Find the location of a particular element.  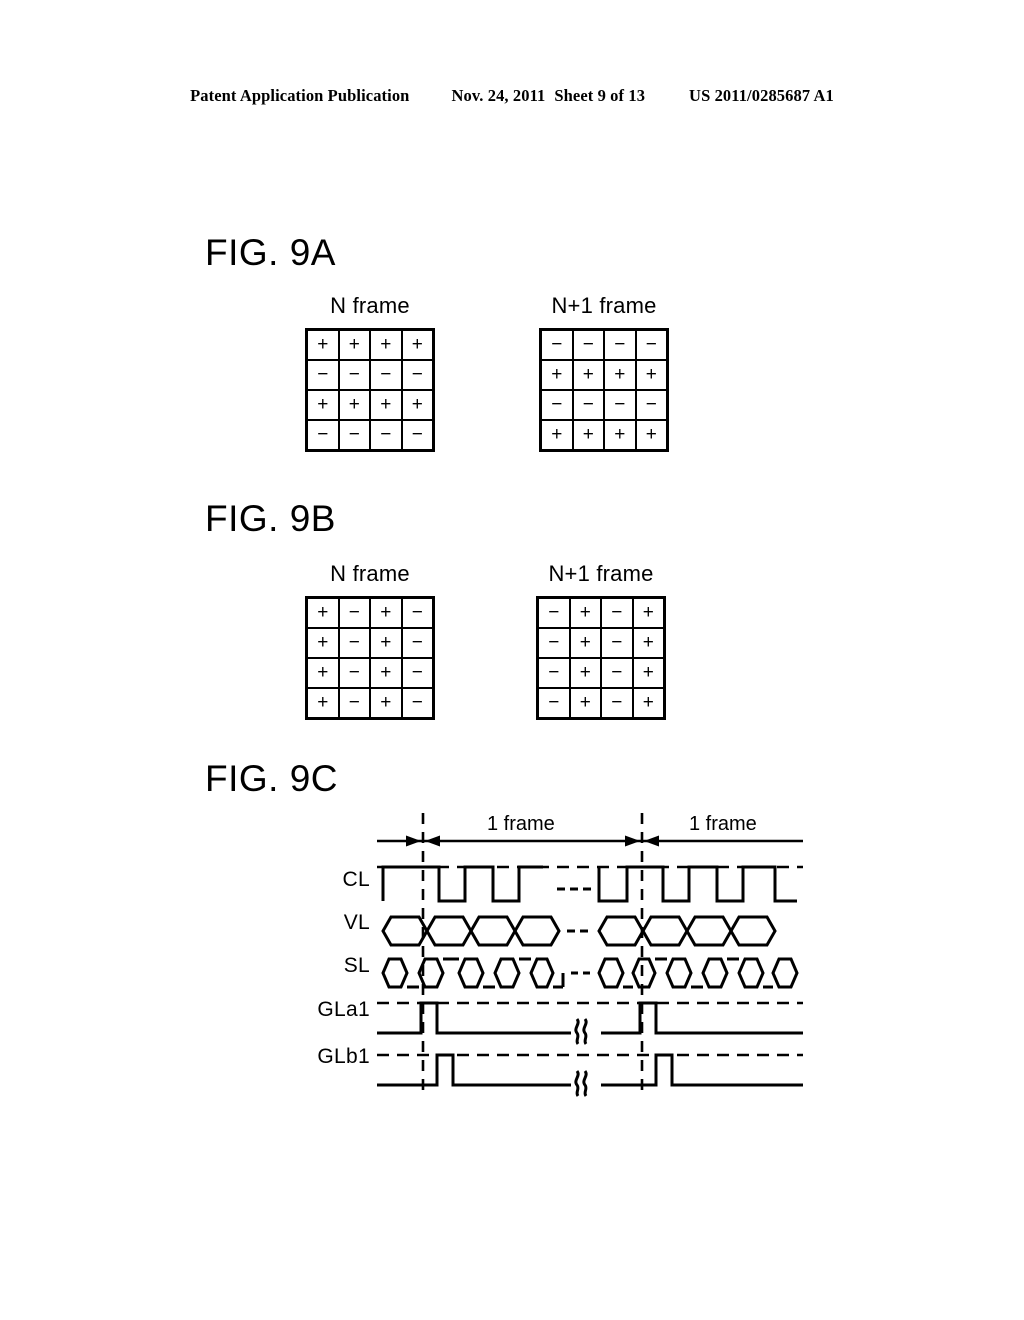

timing-diagram-canvas is located at coordinates (590, 955).